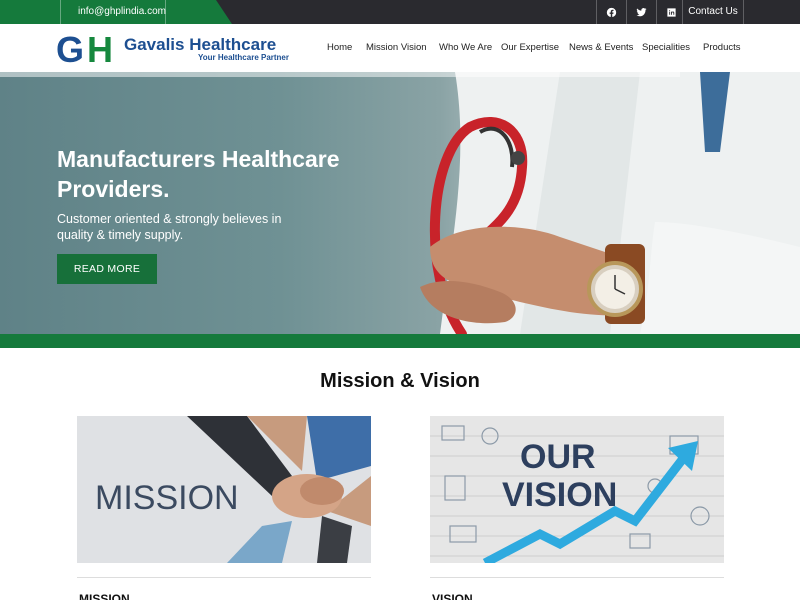  What do you see at coordinates (107, 269) in the screenshot?
I see `read-more-button: READ MORE` at bounding box center [107, 269].